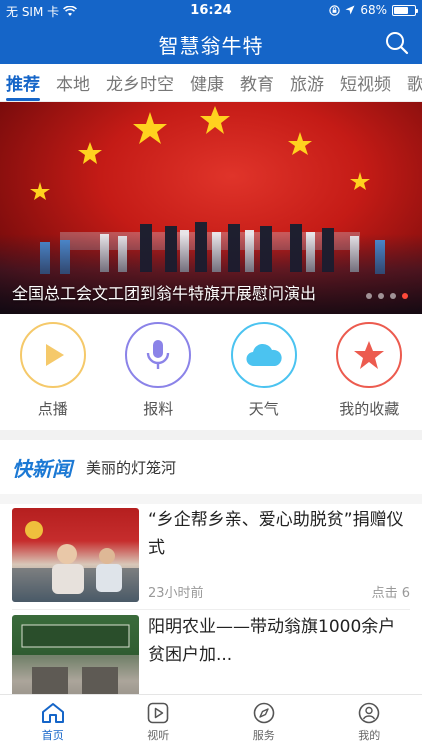 Image resolution: width=422 pixels, height=750 pixels. What do you see at coordinates (211, 46) in the screenshot?
I see `app-title: 智慧翁牛特` at bounding box center [211, 46].